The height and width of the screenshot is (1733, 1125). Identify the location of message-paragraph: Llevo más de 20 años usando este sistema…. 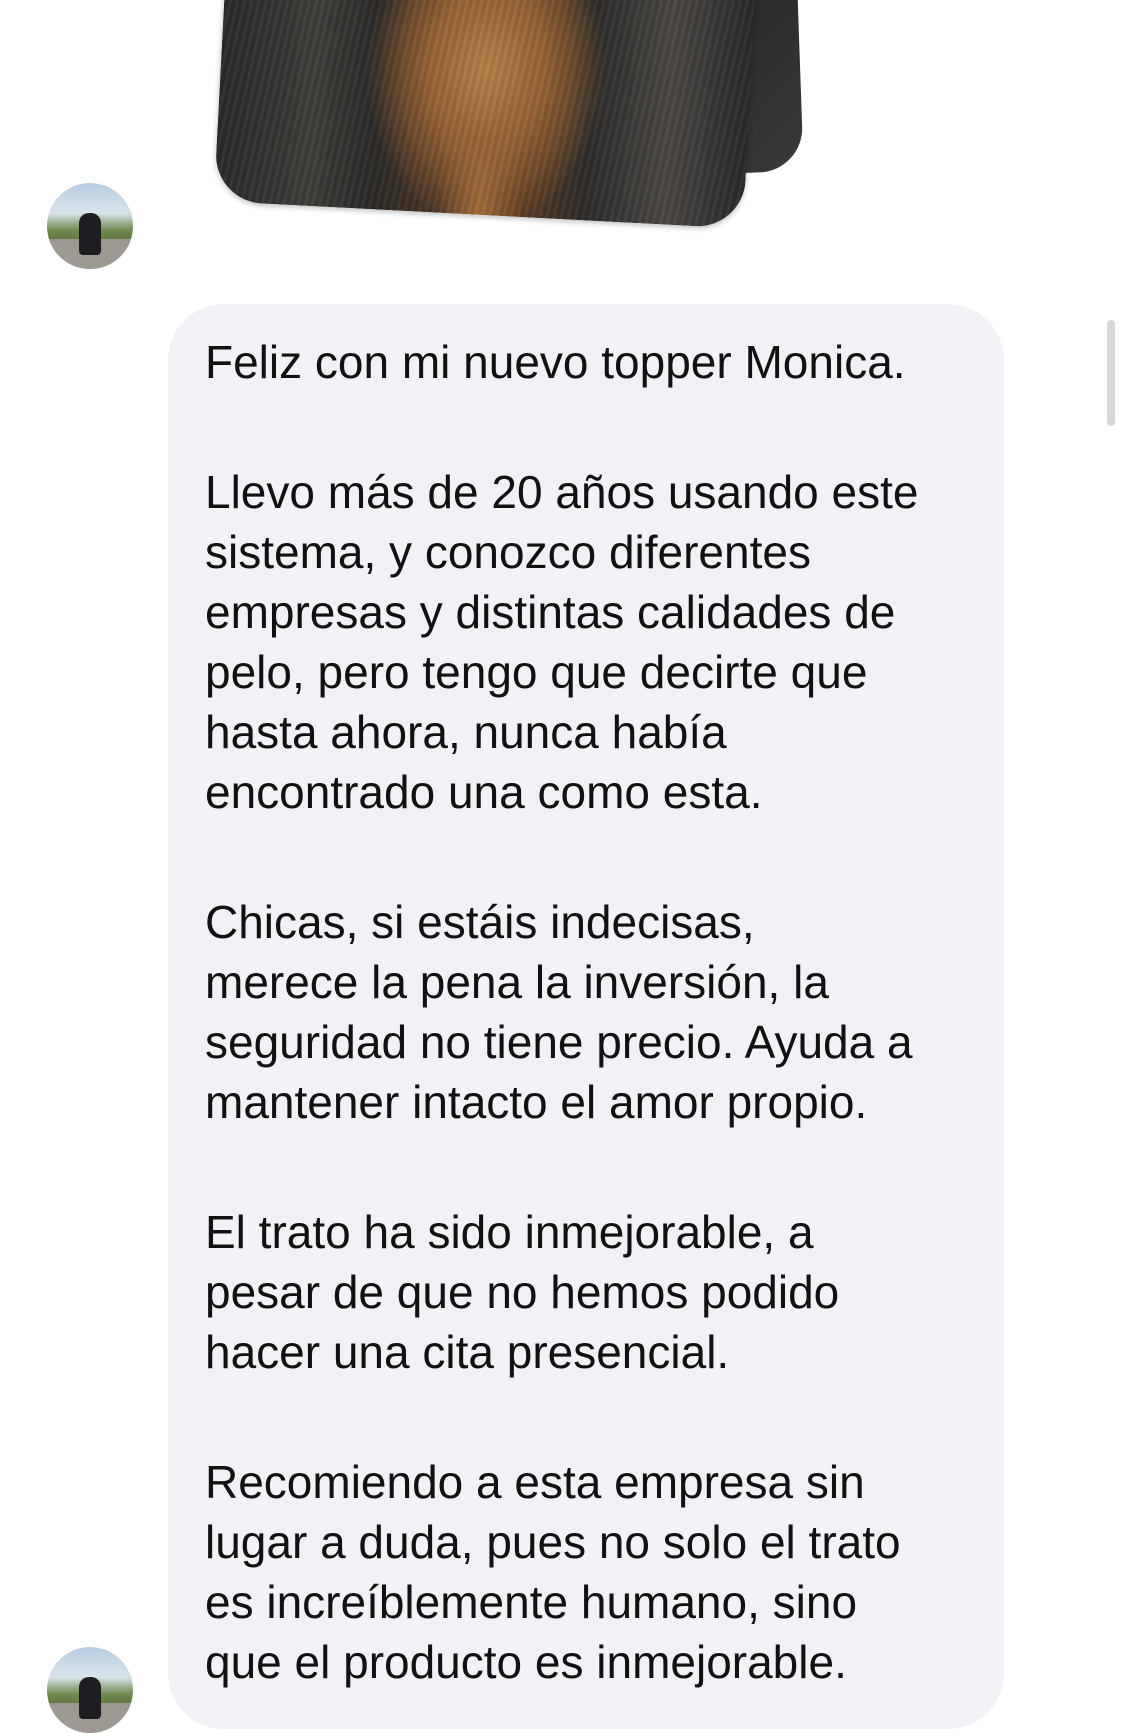
(562, 642).